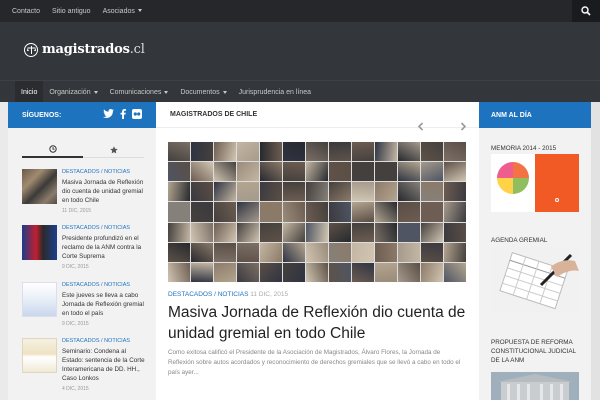 The image size is (600, 400). What do you see at coordinates (26, 11) in the screenshot?
I see `top-link-contacto: Contacto` at bounding box center [26, 11].